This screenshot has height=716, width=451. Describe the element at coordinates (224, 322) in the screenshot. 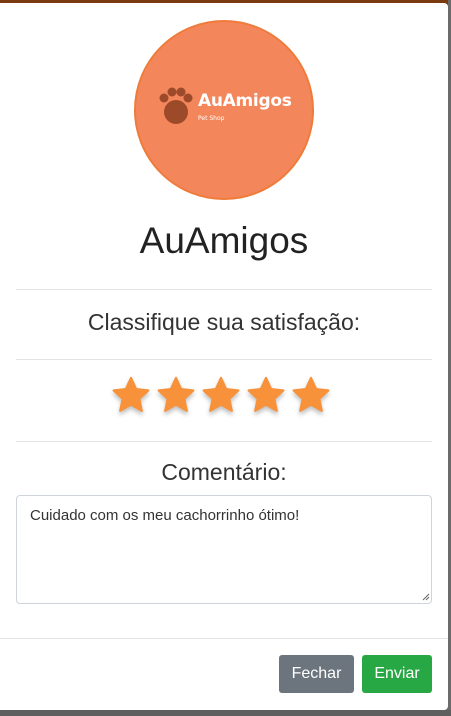

I see `rating-label: Classifique sua satisfação:` at that location.